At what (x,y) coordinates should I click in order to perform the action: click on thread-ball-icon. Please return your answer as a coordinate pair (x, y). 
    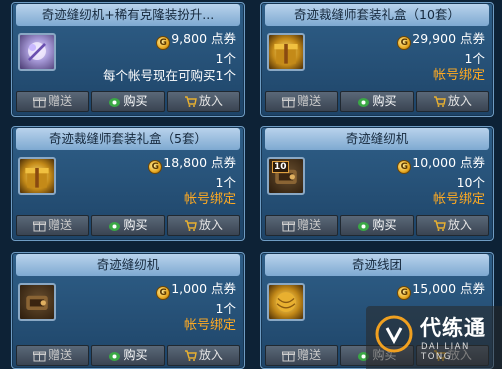
    Looking at the image, I should click on (286, 302).